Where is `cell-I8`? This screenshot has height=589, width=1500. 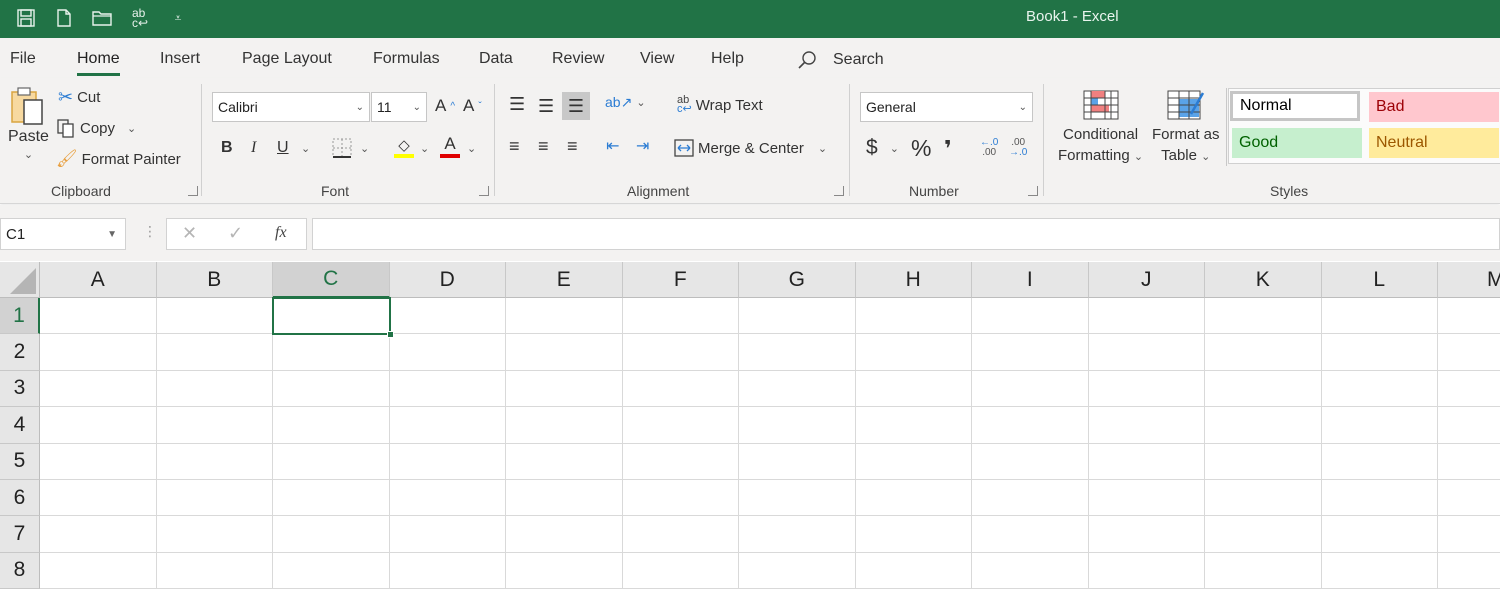
cell-I8 is located at coordinates (1030, 570).